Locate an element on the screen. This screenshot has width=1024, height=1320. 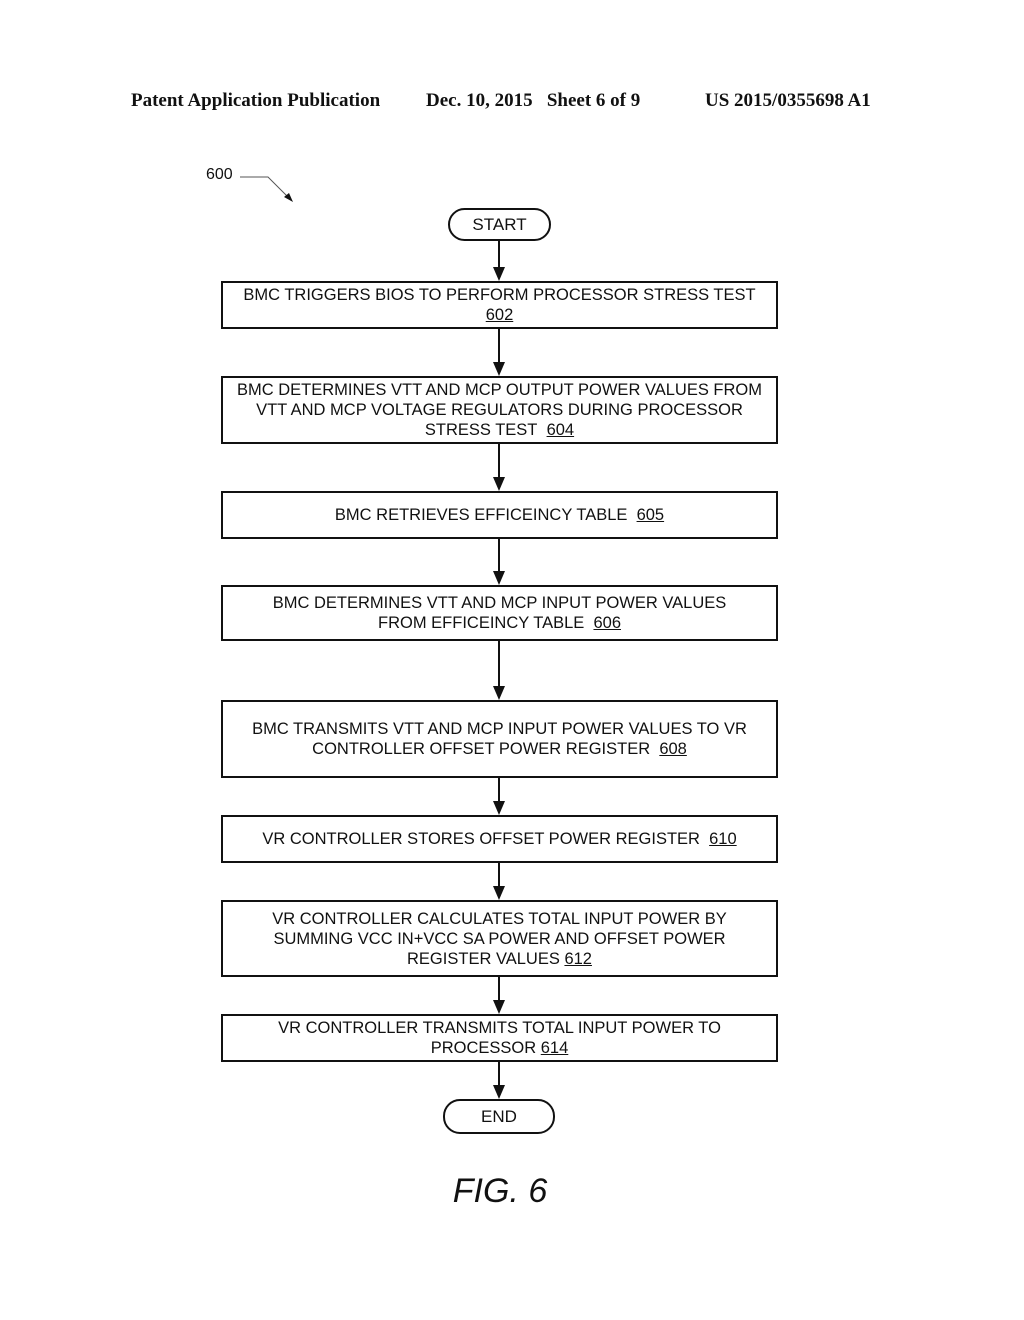
step-ref: 608 is located at coordinates (673, 749).